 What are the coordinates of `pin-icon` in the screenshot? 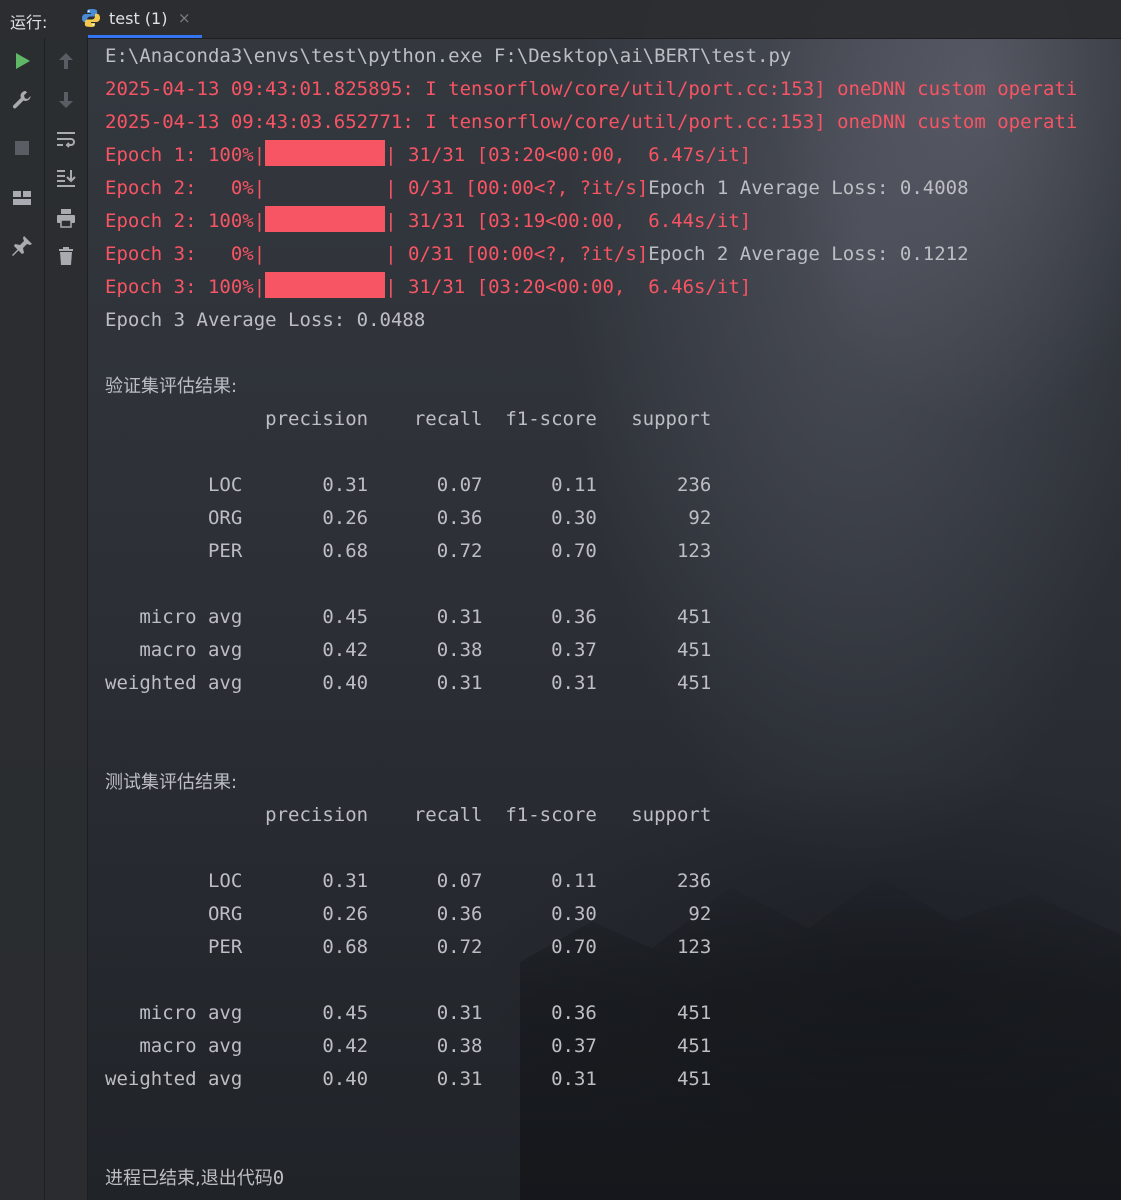 It's located at (22, 246).